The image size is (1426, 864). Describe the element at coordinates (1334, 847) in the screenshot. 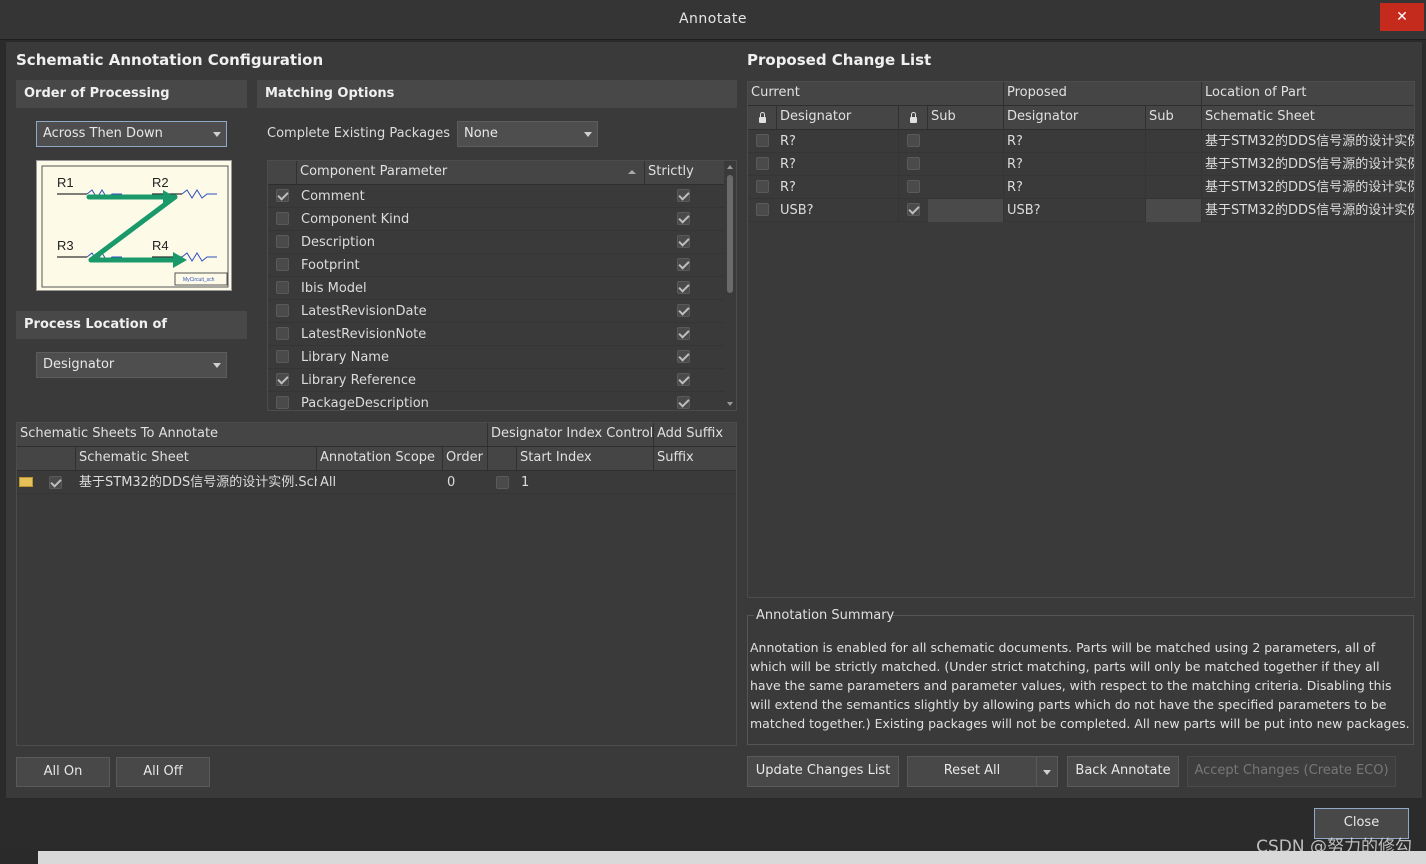

I see `watermark: CSDN @努力的修勾` at that location.